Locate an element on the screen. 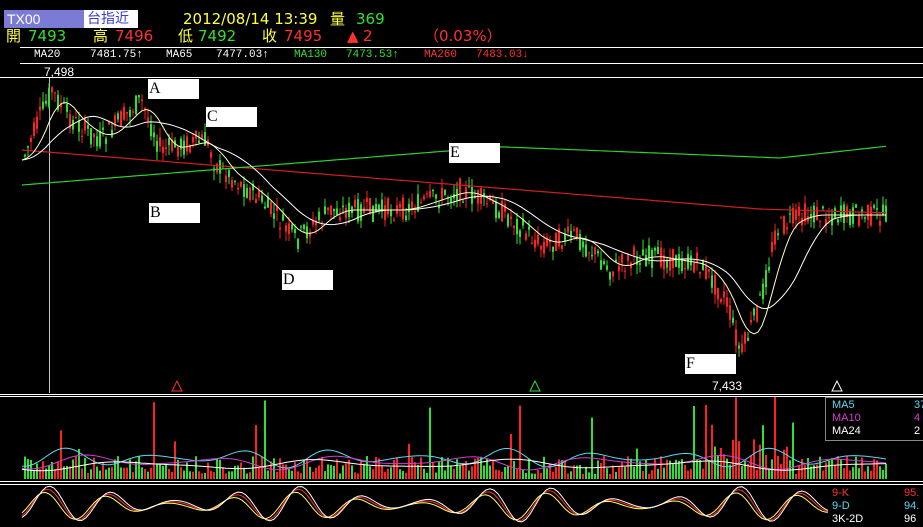 This screenshot has width=923, height=527. kd-k-value: 95. is located at coordinates (912, 493).